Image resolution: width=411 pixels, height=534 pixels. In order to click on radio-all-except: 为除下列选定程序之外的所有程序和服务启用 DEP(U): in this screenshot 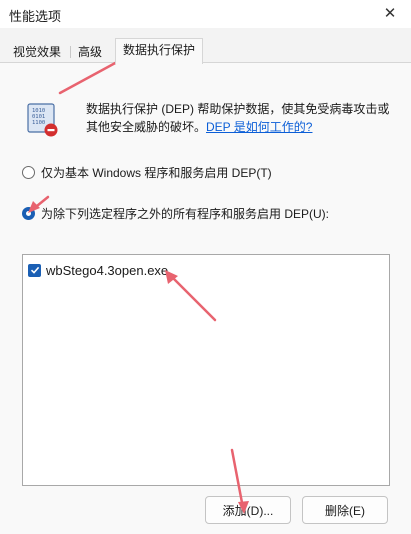, I will do `click(175, 213)`.